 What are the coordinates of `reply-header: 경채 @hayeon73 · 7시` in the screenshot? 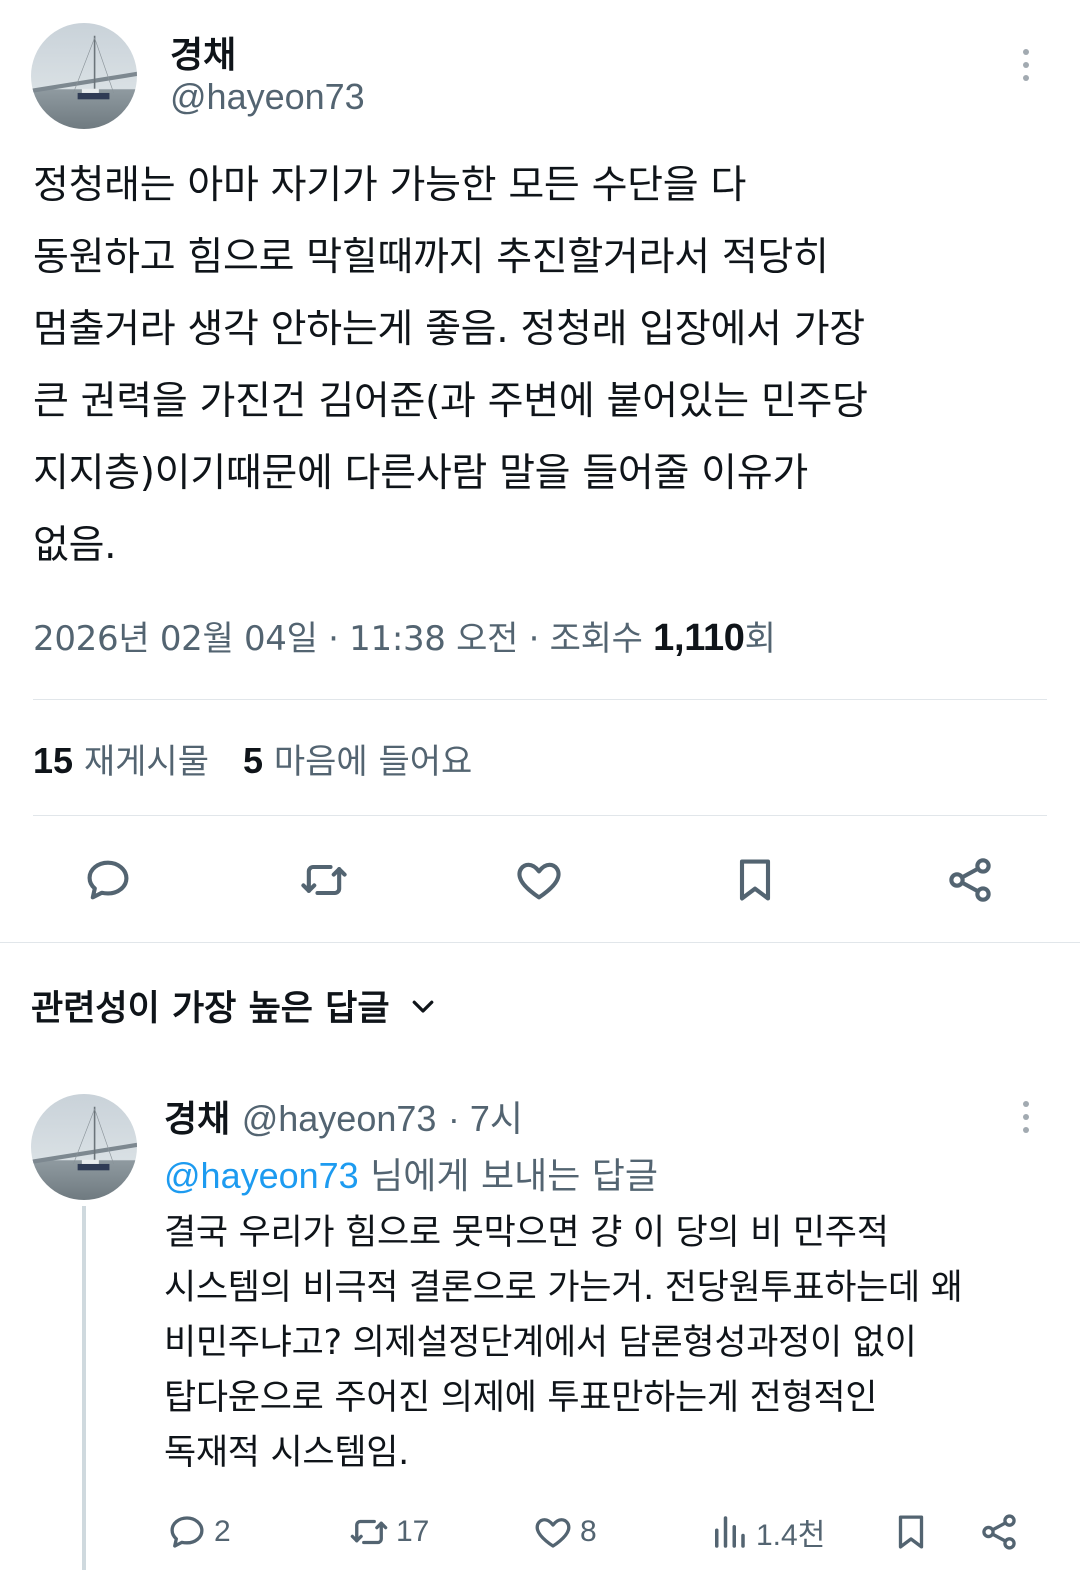 It's located at (343, 1116).